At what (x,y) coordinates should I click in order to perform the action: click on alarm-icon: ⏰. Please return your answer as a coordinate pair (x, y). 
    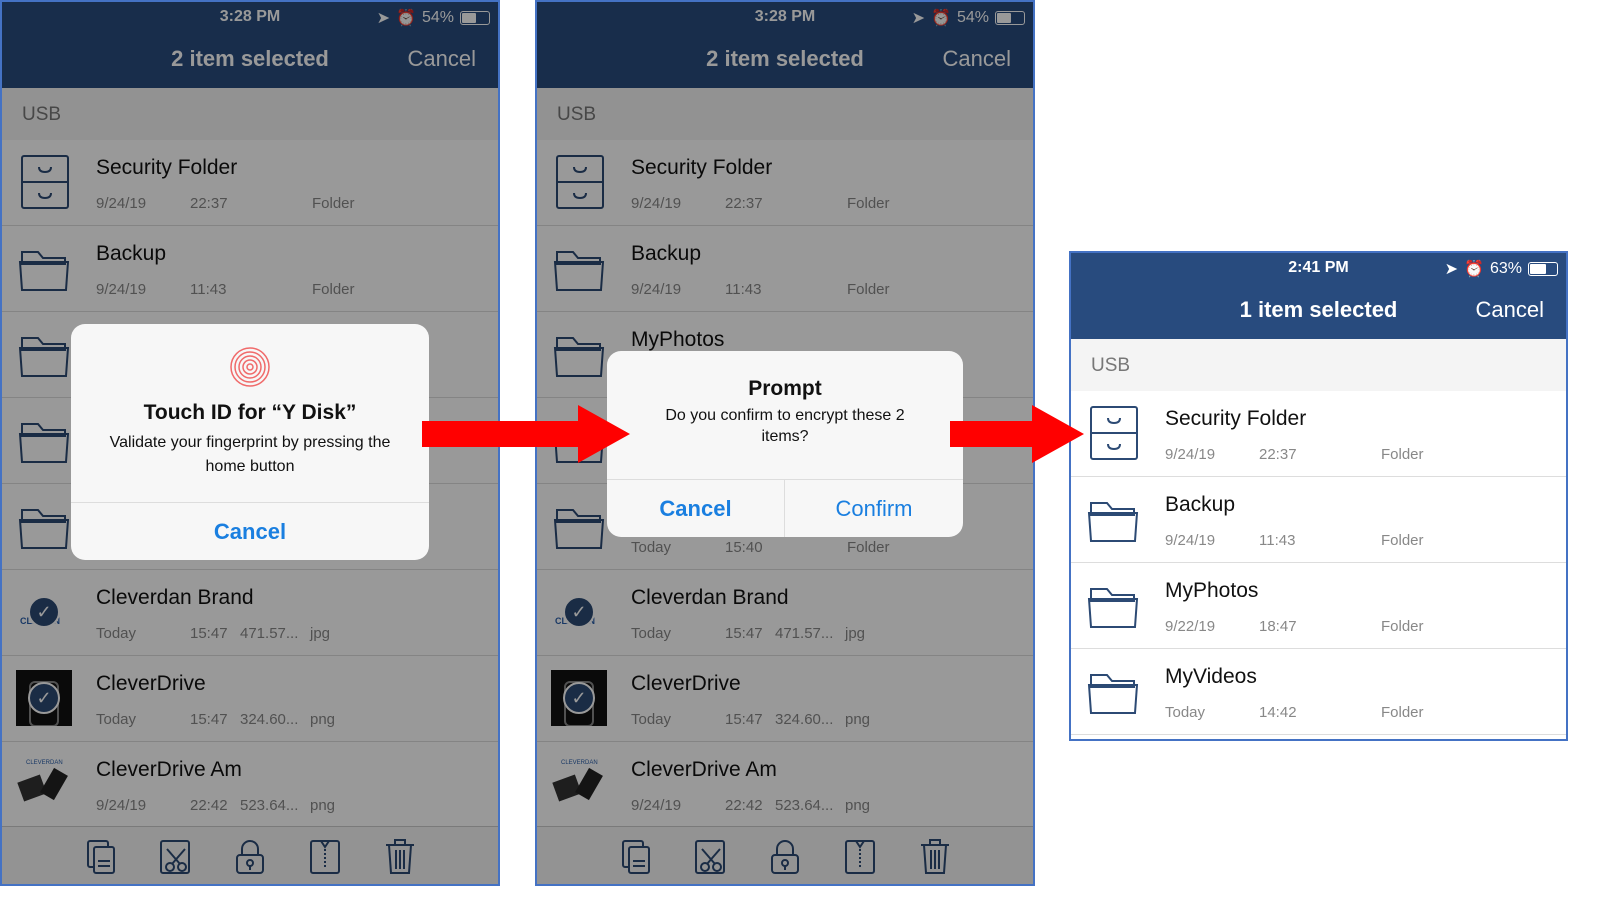
    Looking at the image, I should click on (1474, 269).